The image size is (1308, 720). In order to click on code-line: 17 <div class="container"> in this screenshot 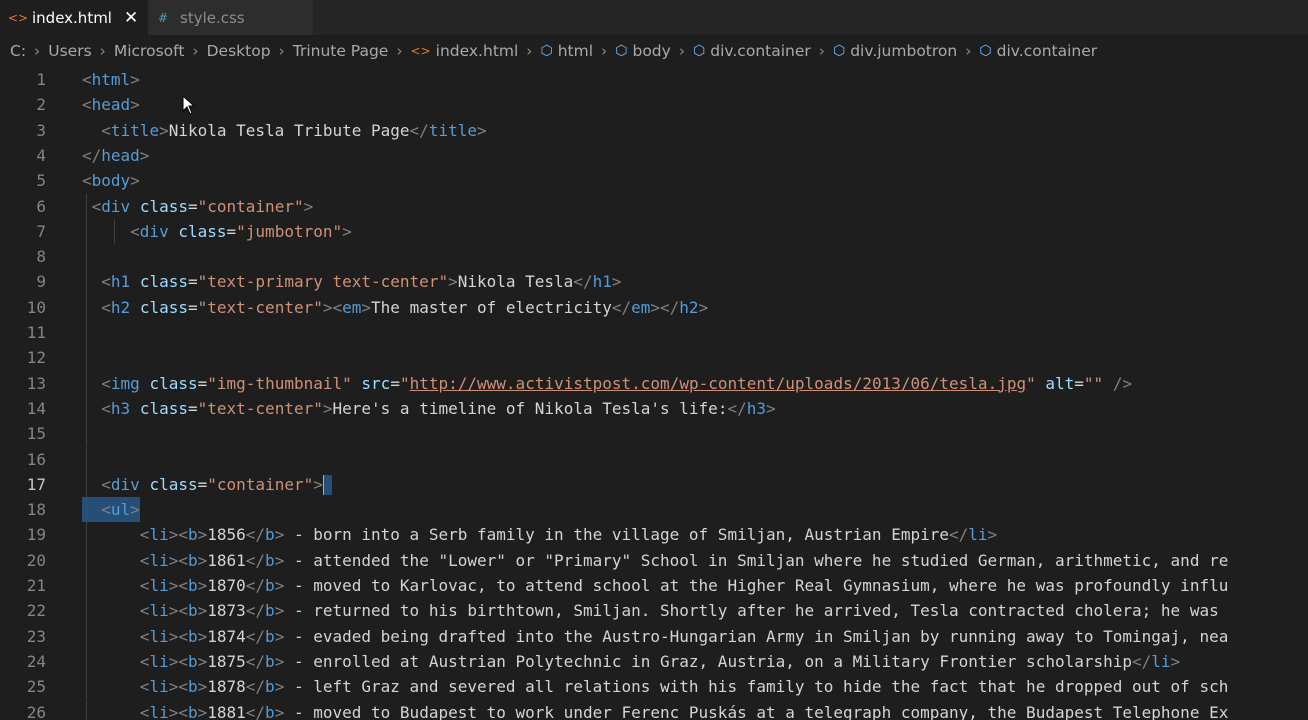, I will do `click(654, 484)`.